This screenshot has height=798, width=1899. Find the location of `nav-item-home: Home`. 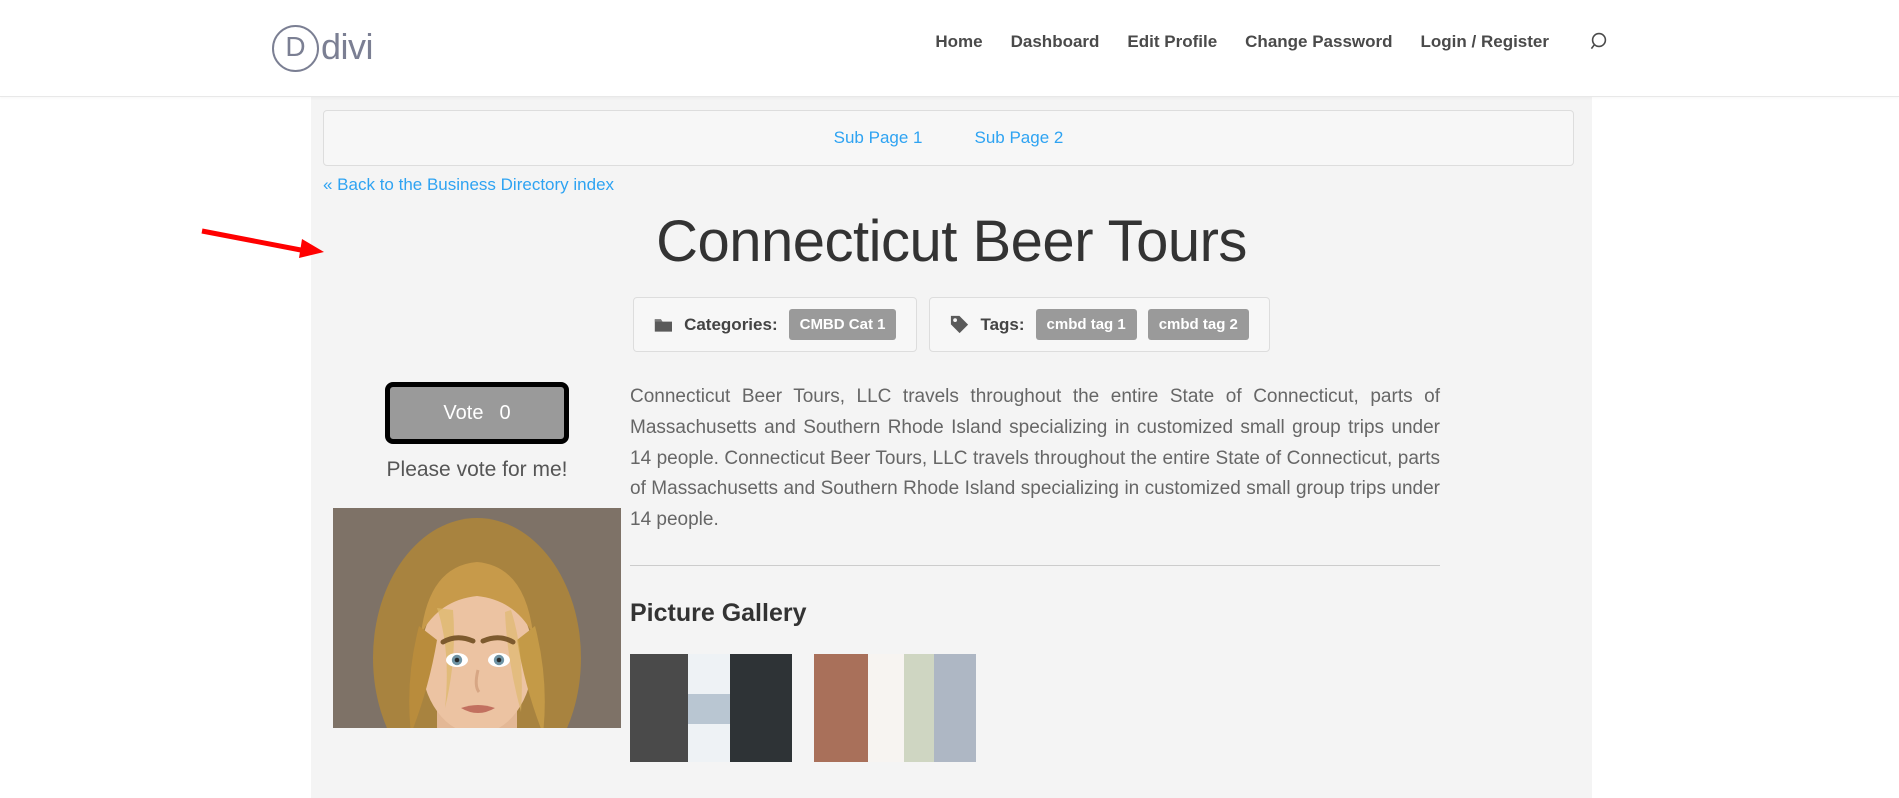

nav-item-home: Home is located at coordinates (958, 42).